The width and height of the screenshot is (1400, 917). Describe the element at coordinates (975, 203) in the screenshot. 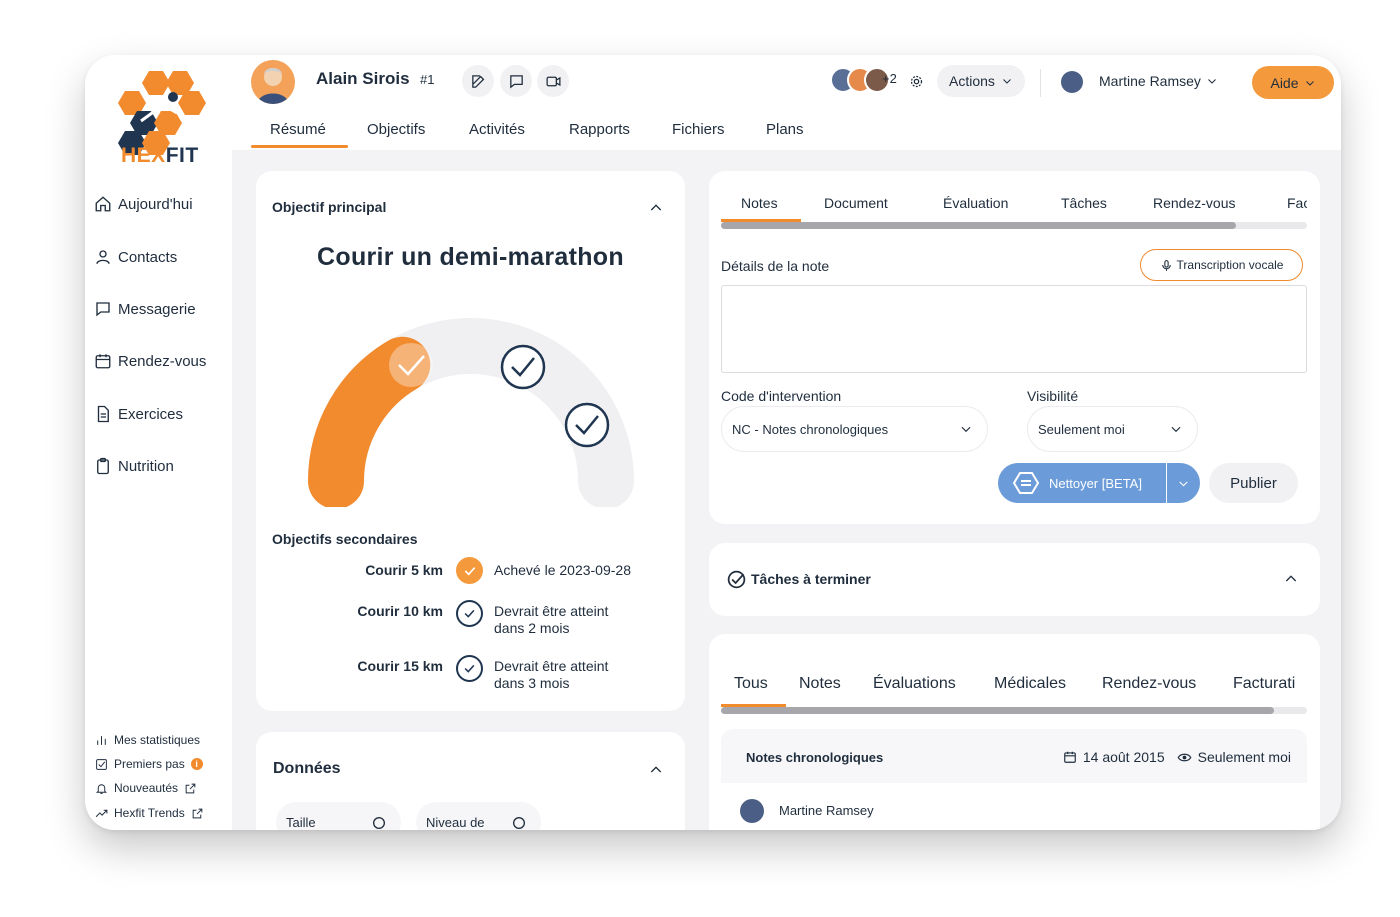

I see `tab-evaluation: Évaluation` at that location.